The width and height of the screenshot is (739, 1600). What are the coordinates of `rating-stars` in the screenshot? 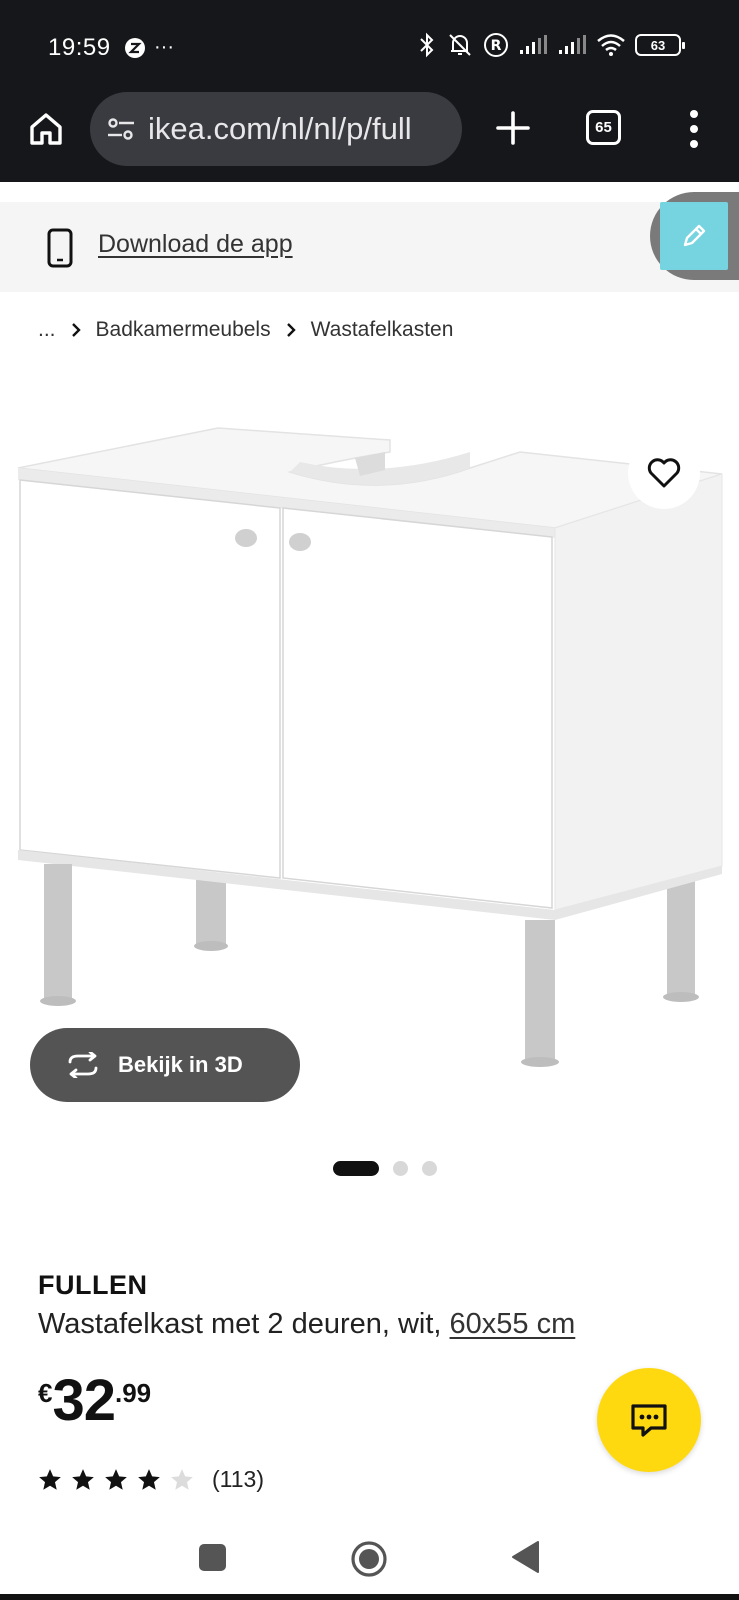 It's located at (116, 1480).